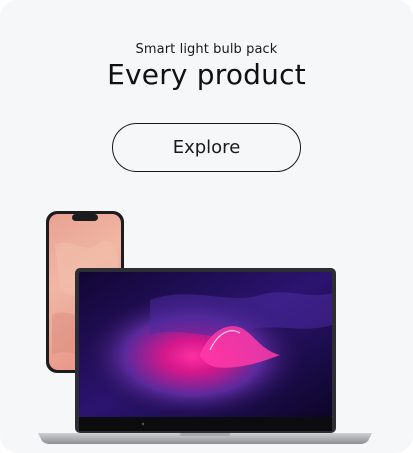 This screenshot has width=413, height=453. What do you see at coordinates (206, 74) in the screenshot?
I see `promo-headline: Every product` at bounding box center [206, 74].